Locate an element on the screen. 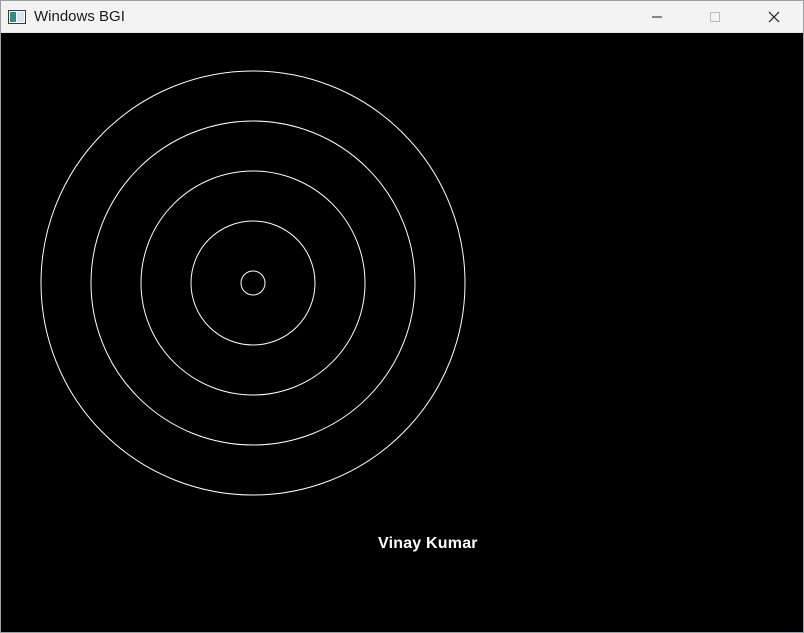 The height and width of the screenshot is (633, 804). app-window-icon is located at coordinates (17, 16).